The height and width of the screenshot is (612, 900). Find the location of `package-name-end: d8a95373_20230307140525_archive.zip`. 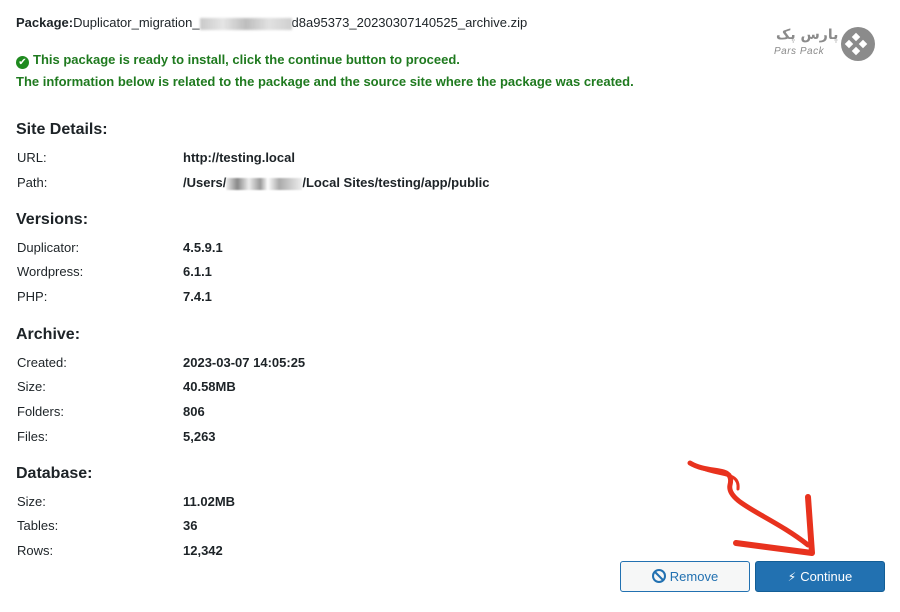

package-name-end: d8a95373_20230307140525_archive.zip is located at coordinates (409, 22).